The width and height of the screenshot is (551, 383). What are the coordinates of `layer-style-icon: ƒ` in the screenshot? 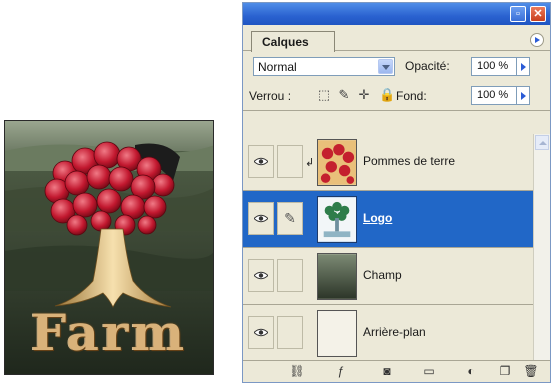 It's located at (341, 371).